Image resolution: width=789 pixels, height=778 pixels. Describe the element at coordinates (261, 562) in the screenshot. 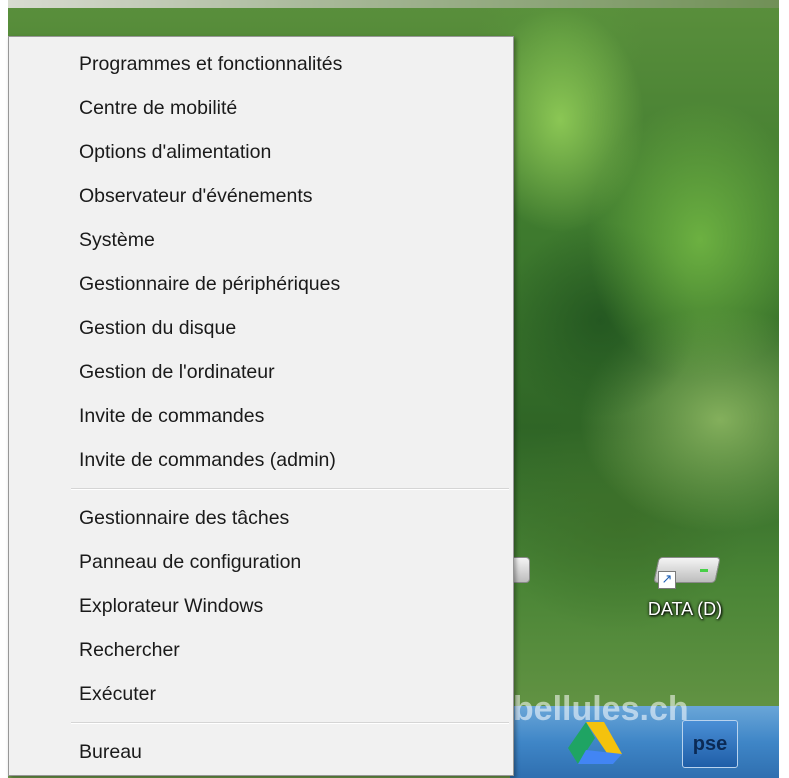

I see `menu-item-control-panel: Panneau de configuration` at that location.